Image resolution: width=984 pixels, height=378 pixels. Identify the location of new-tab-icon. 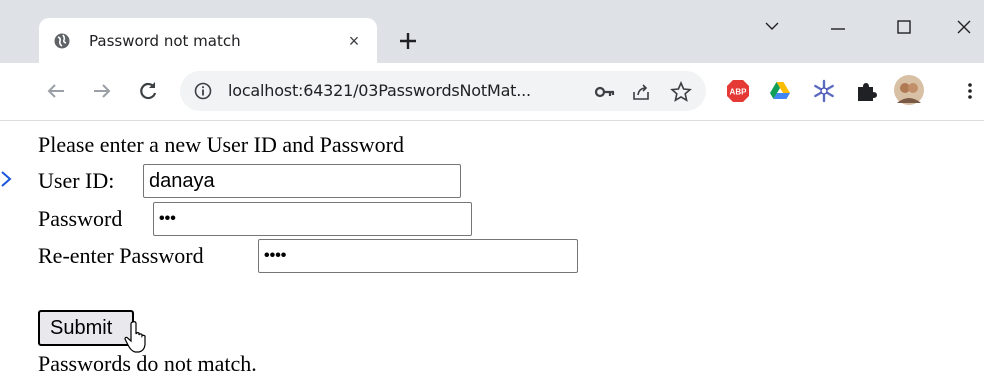
(408, 41).